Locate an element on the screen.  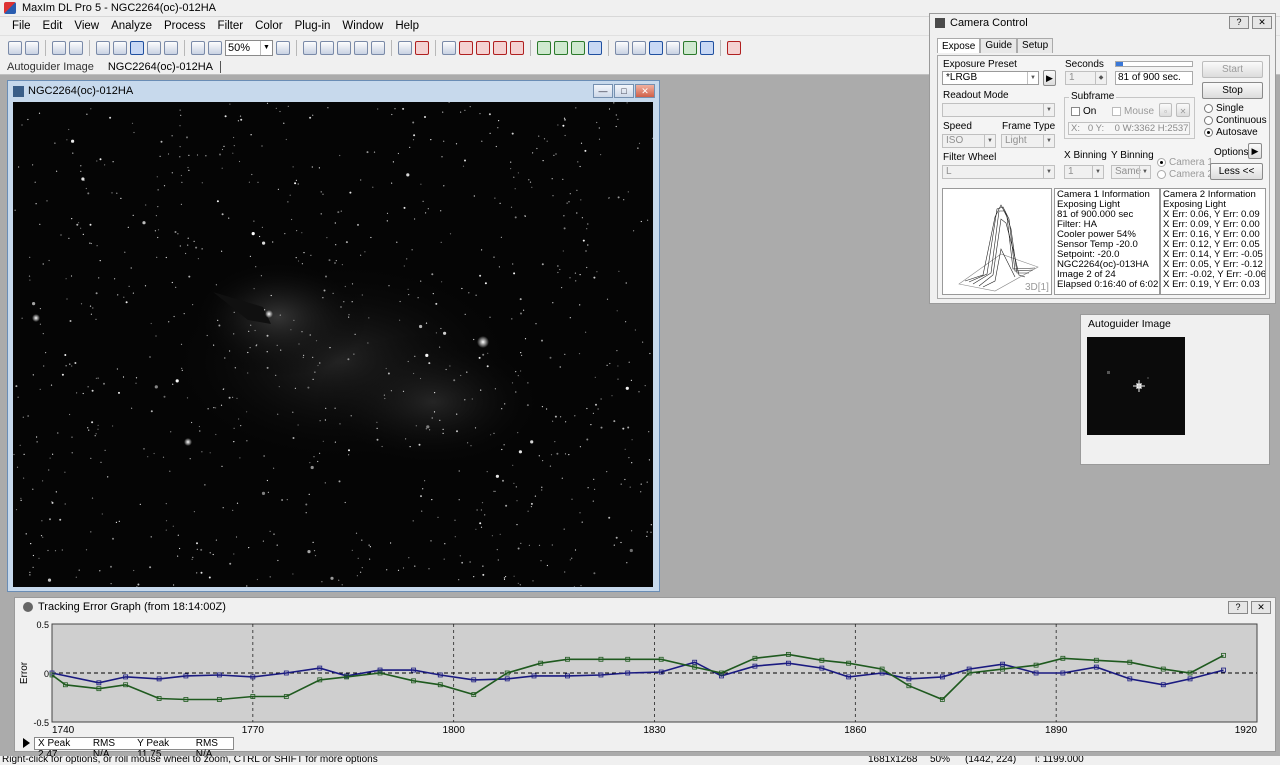
tab-guide: Guide is located at coordinates (999, 45).